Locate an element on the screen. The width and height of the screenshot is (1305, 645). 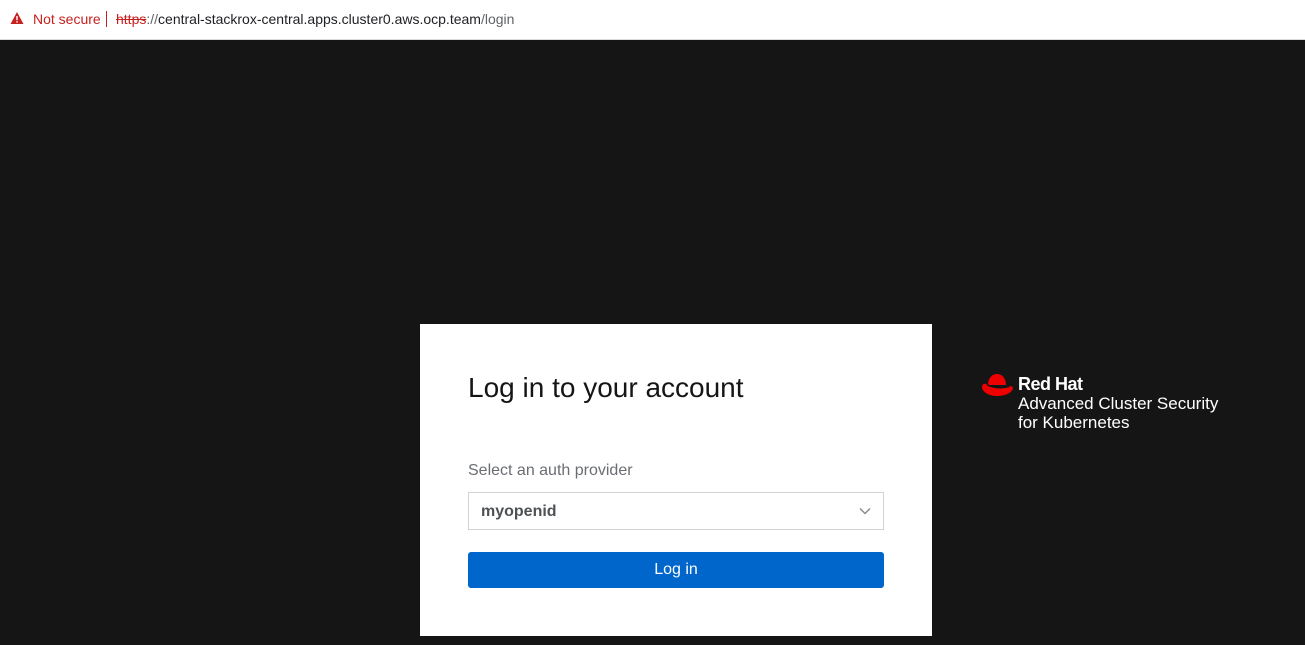
product-name: Advanced Cluster Security is located at coordinates (1118, 403).